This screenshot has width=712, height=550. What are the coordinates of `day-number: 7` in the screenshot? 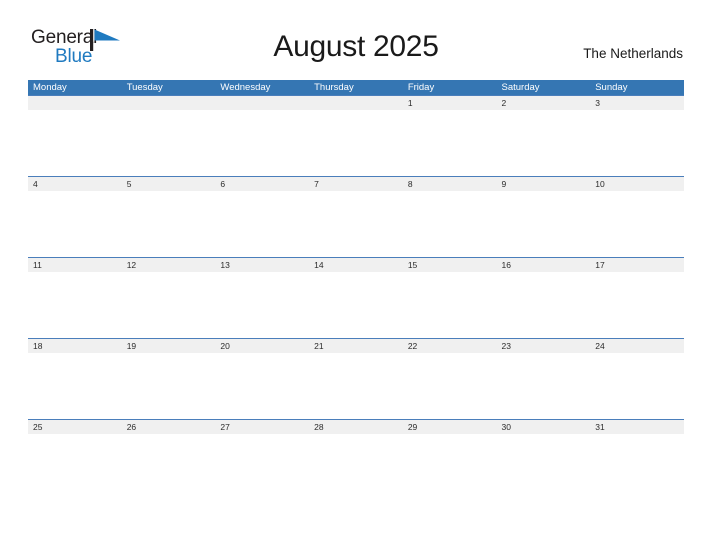 It's located at (356, 184).